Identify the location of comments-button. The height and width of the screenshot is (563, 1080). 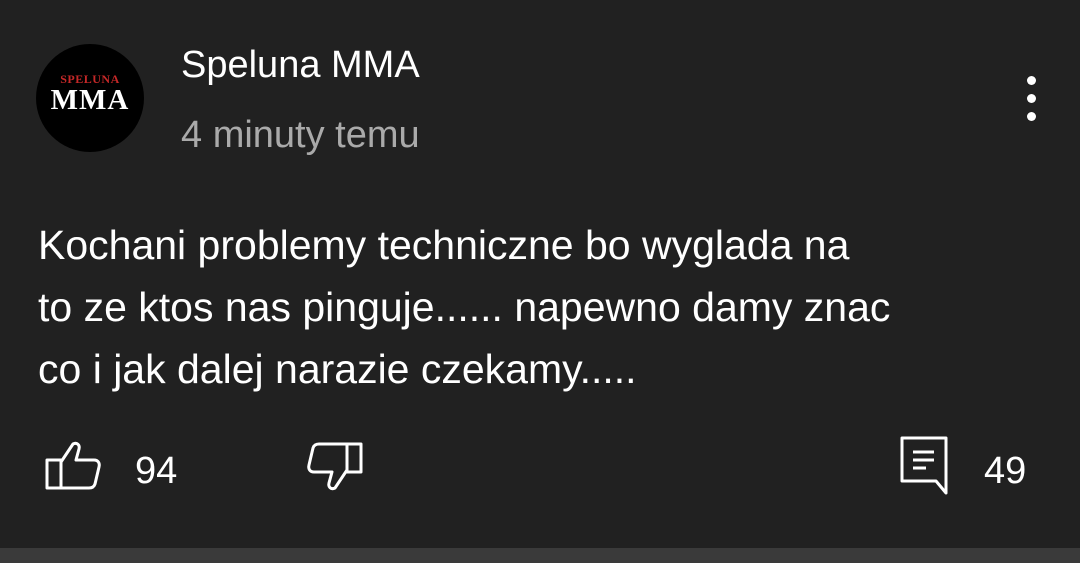
(925, 465).